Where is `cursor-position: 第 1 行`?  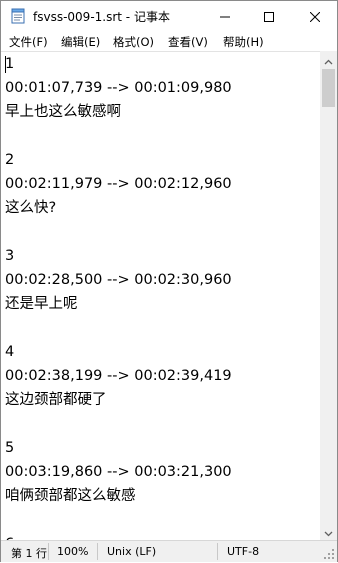 cursor-position: 第 1 行 is located at coordinates (29, 553).